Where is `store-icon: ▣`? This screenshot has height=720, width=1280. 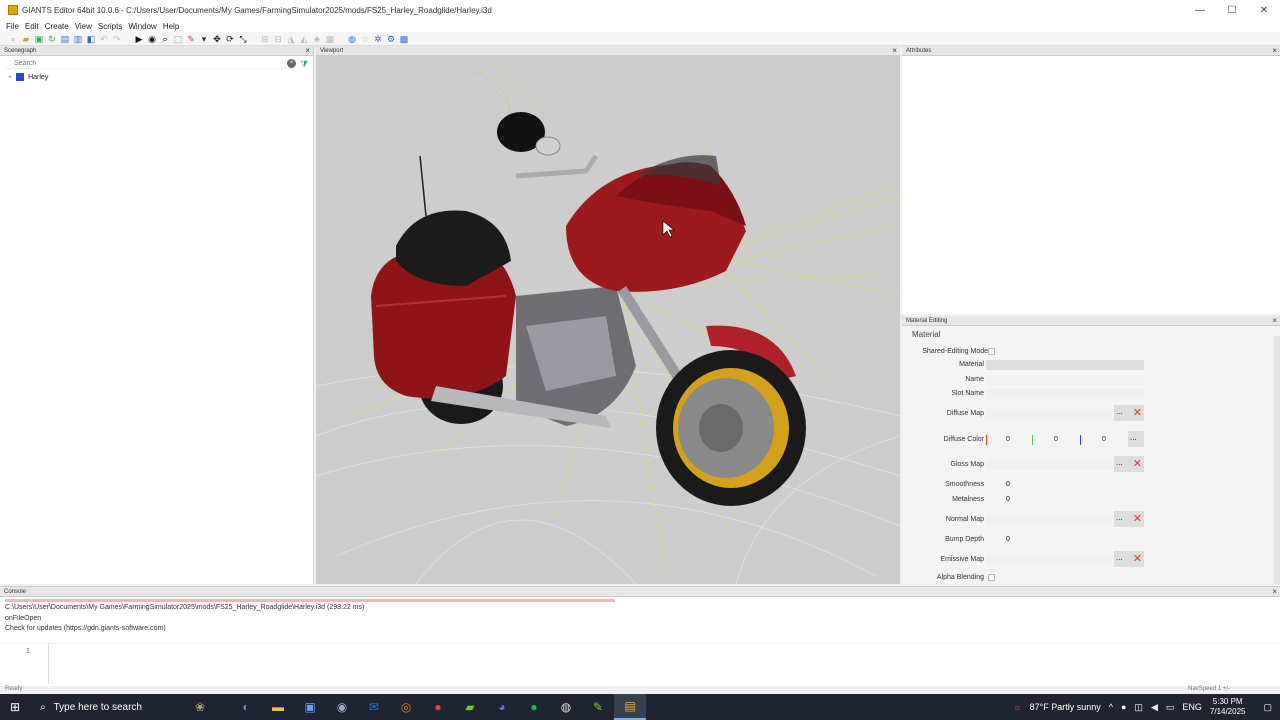 store-icon: ▣ is located at coordinates (310, 707).